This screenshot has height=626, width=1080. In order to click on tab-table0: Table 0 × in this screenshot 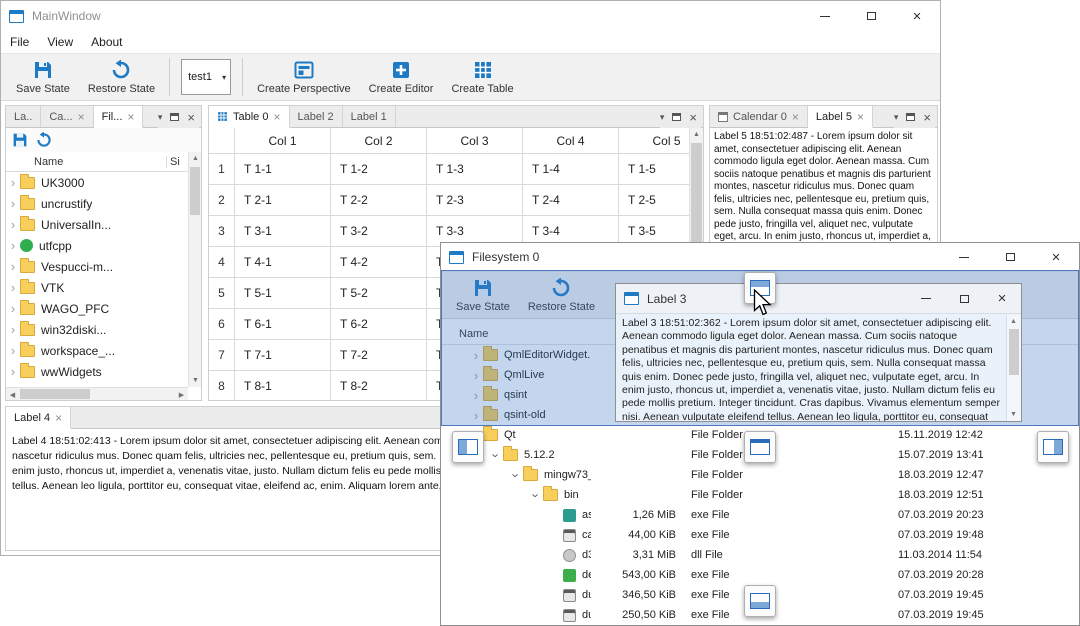, I will do `click(249, 117)`.